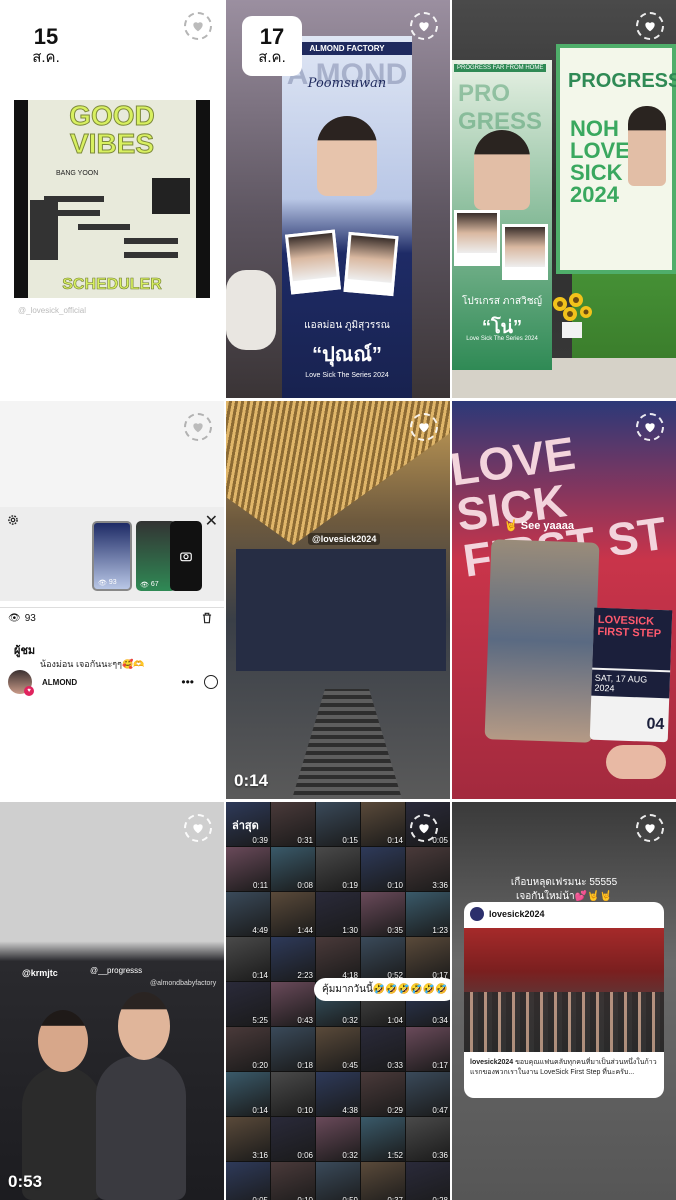 This screenshot has width=676, height=1200. What do you see at coordinates (293, 959) in the screenshot?
I see `video-thumbnail: 2:23` at bounding box center [293, 959].